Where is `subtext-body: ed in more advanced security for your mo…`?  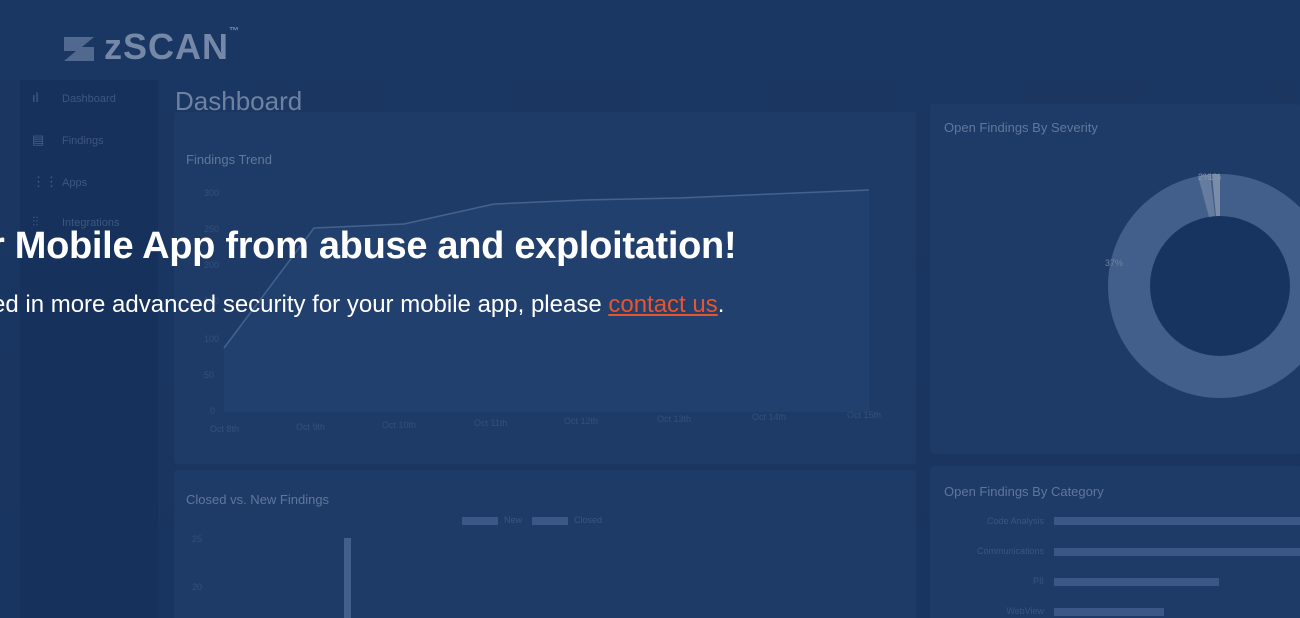
subtext-body: ed in more advanced security for your mo… is located at coordinates (304, 304).